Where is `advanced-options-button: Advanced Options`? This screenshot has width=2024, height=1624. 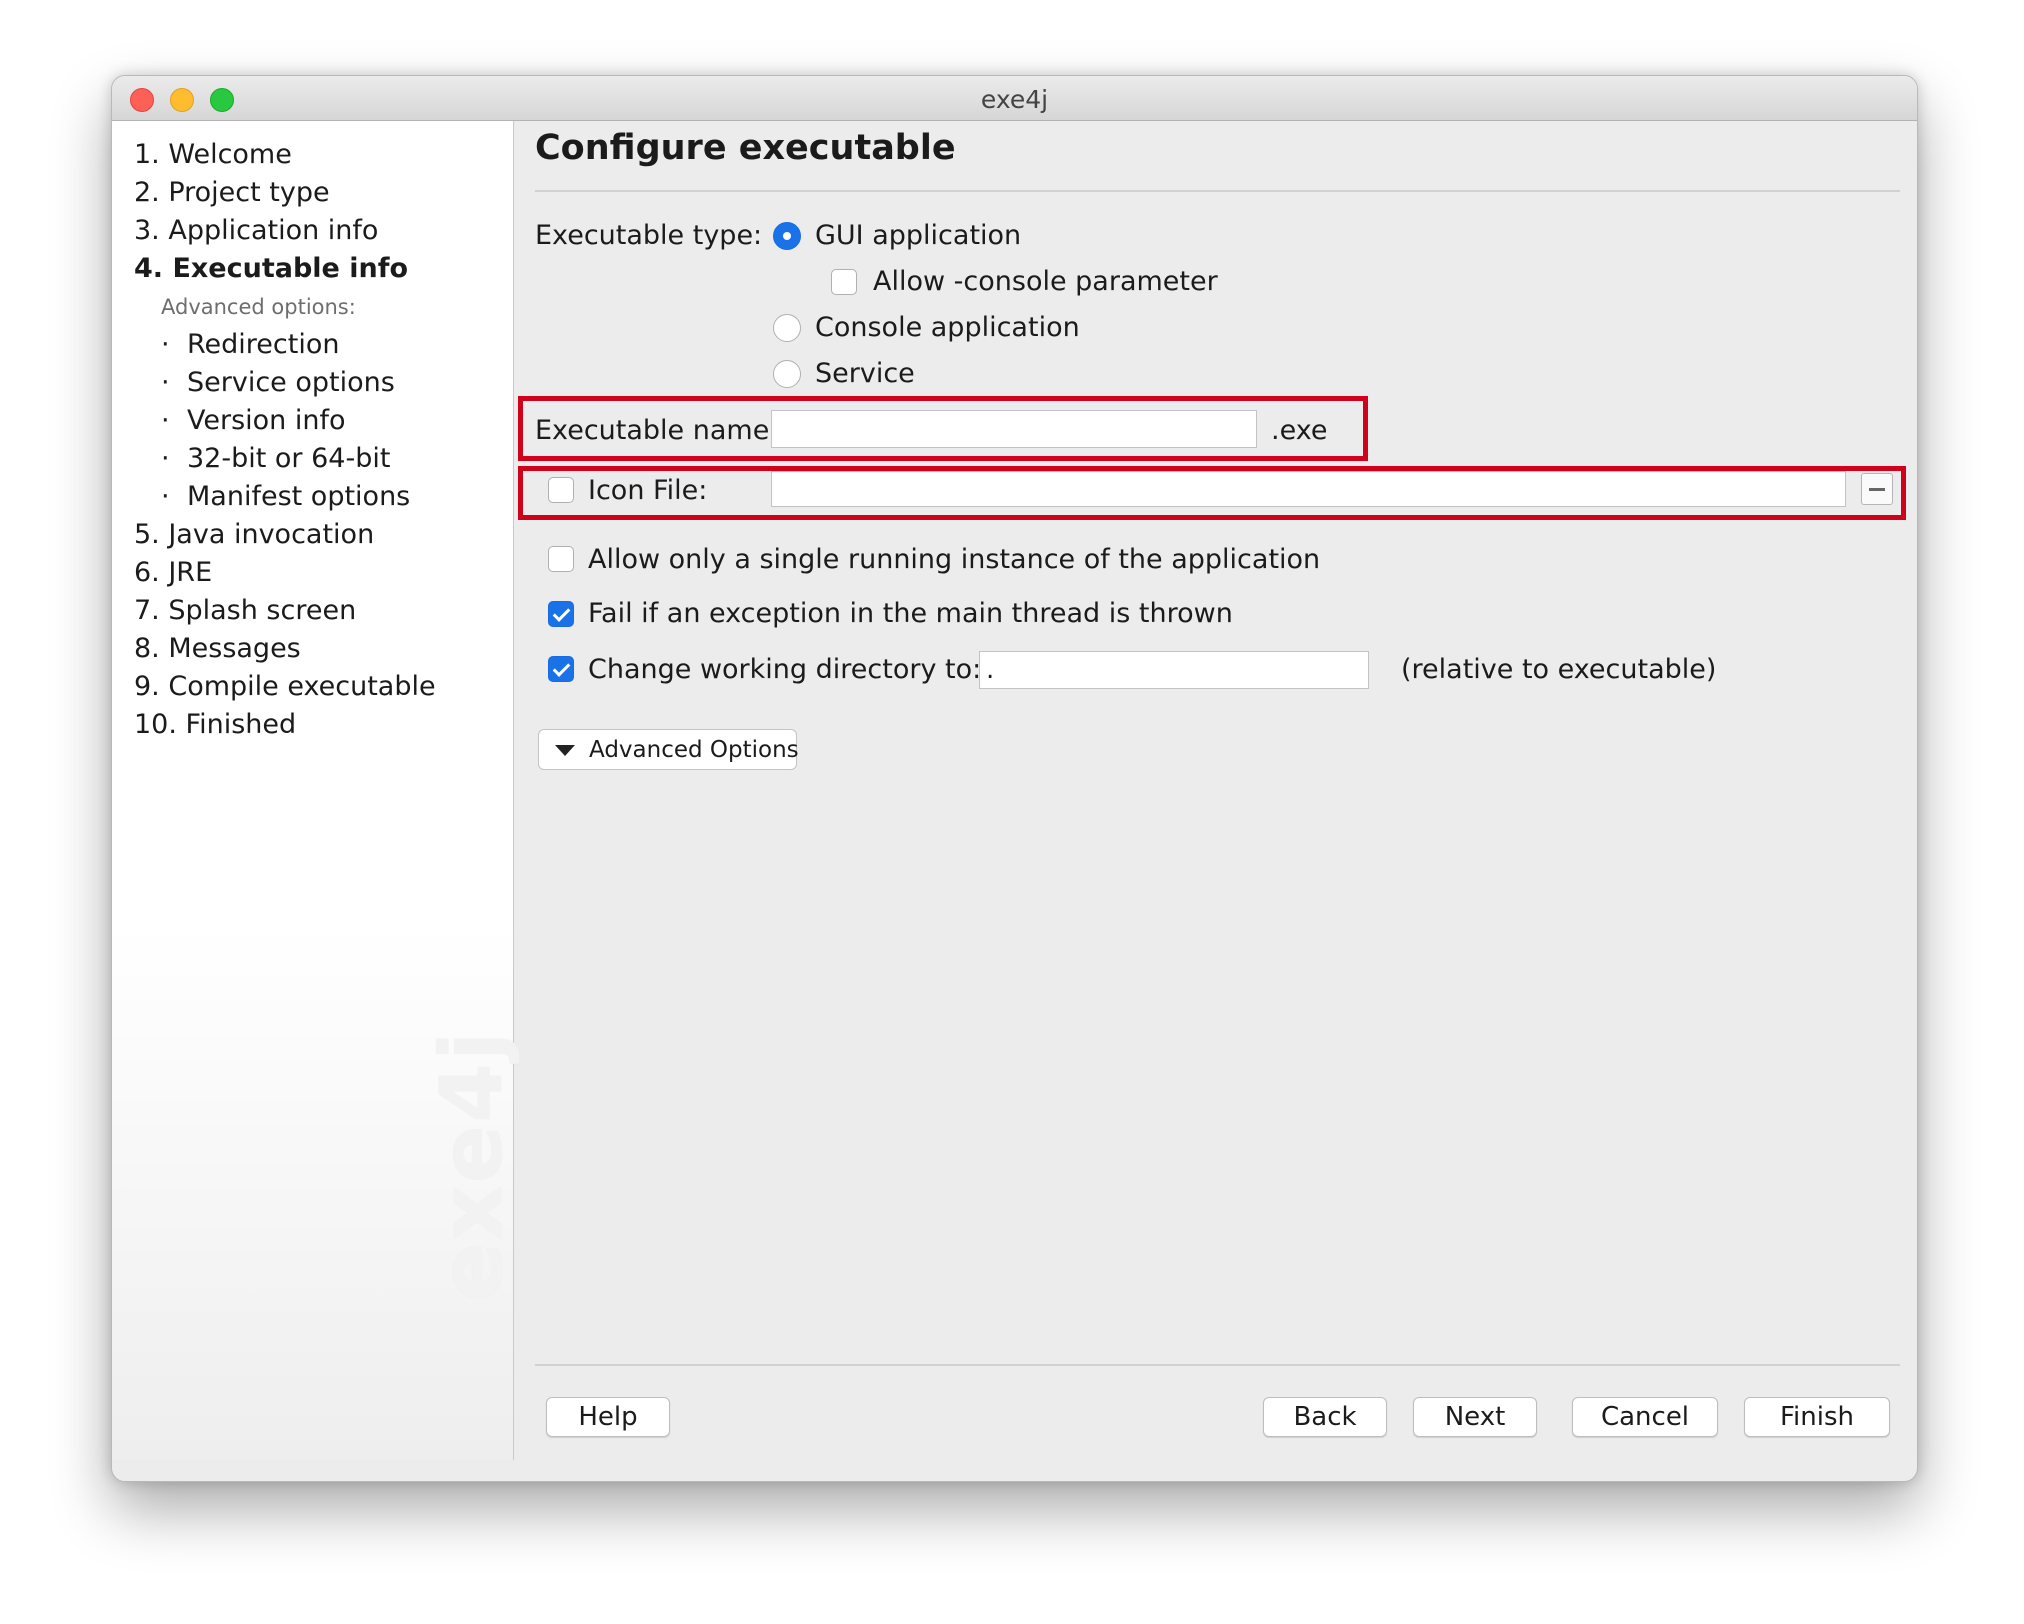
advanced-options-button: Advanced Options is located at coordinates (668, 749).